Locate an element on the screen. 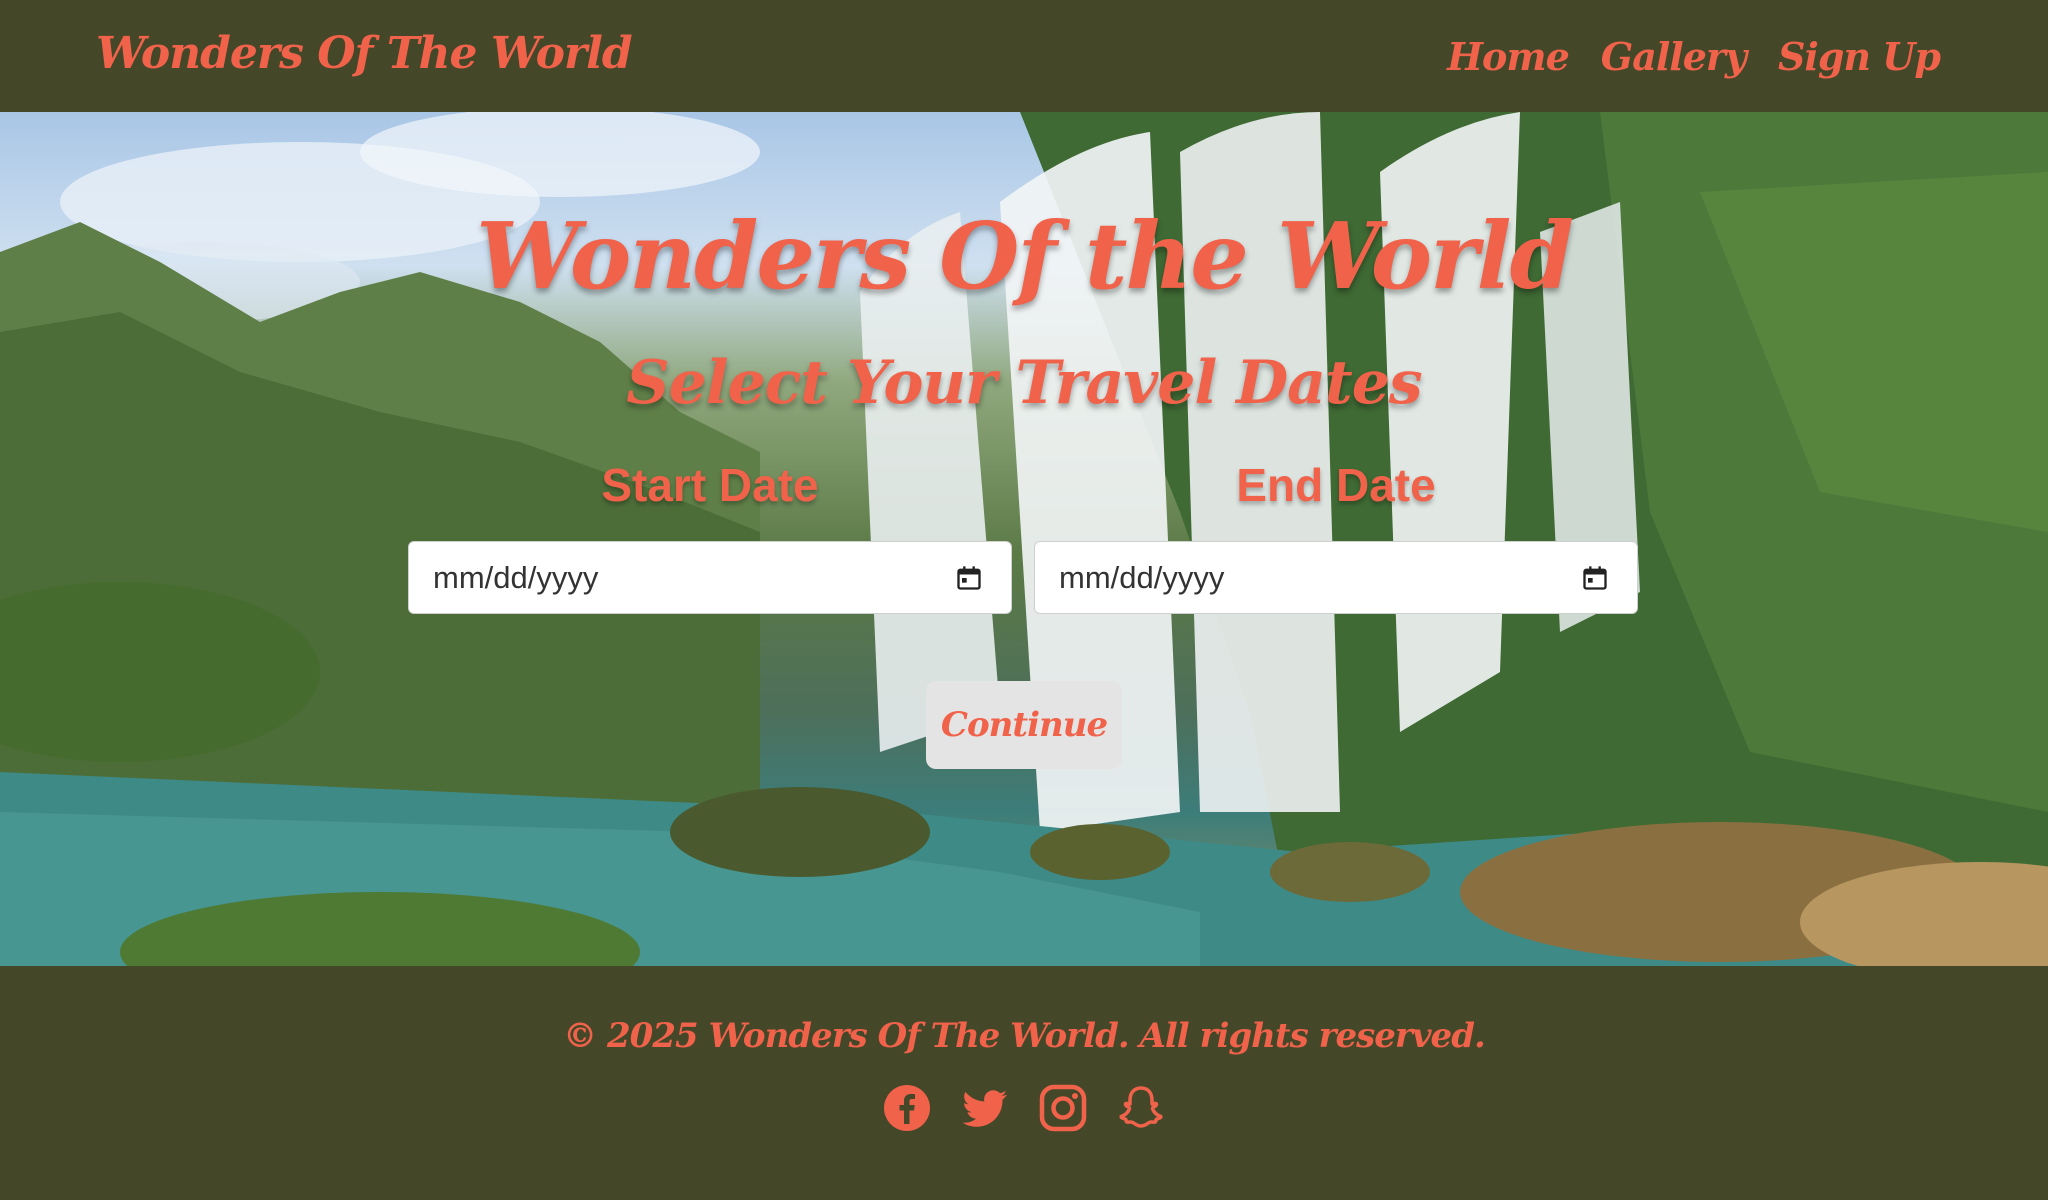 This screenshot has width=2048, height=1200. hero-subtitle: Select Your Travel Dates is located at coordinates (1024, 383).